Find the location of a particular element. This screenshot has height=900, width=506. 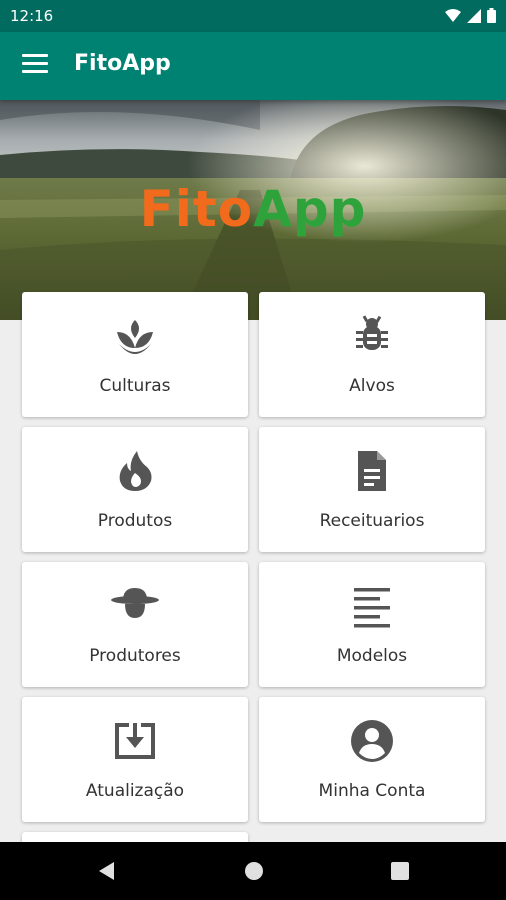

status-time: 12:16 is located at coordinates (32, 16).